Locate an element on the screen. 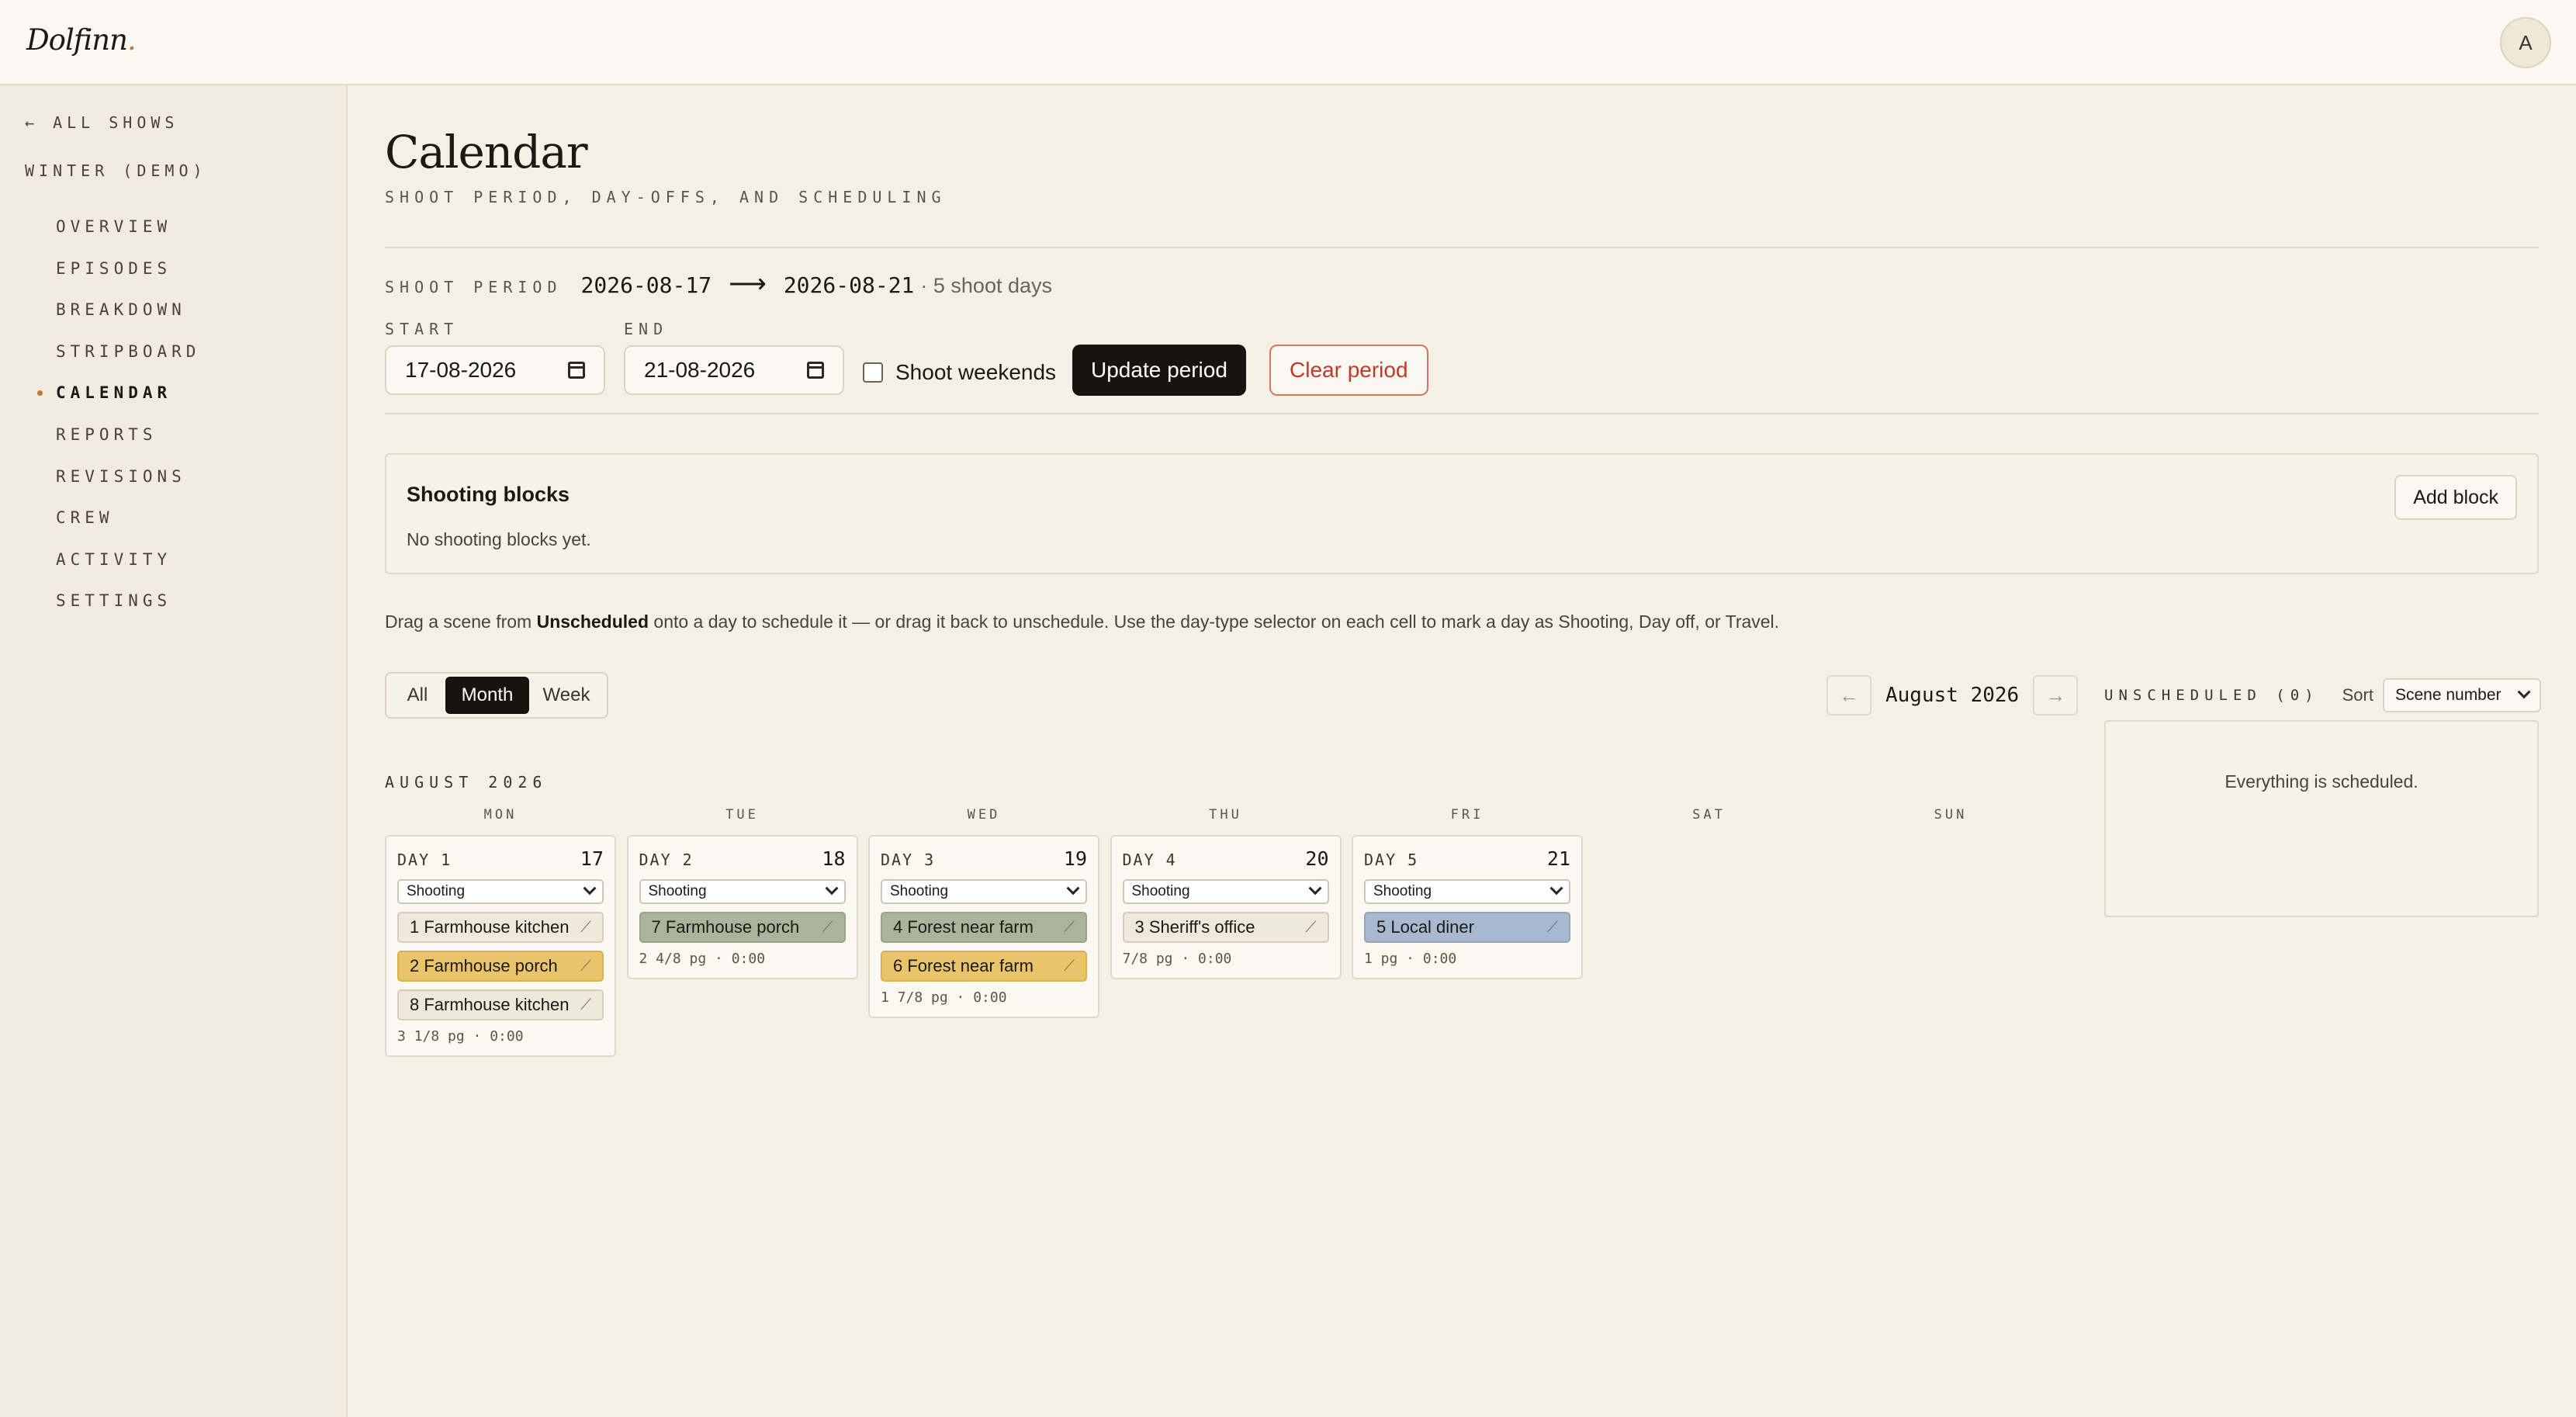 This screenshot has height=1417, width=2576. sidebar-item-episodes: EPISODES is located at coordinates (113, 268).